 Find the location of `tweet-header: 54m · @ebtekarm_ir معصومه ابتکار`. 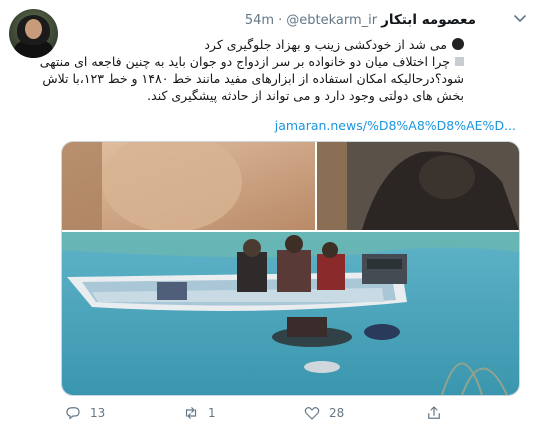

tweet-header: 54m · @ebtekarm_ir معصومه ابتکار is located at coordinates (360, 20).